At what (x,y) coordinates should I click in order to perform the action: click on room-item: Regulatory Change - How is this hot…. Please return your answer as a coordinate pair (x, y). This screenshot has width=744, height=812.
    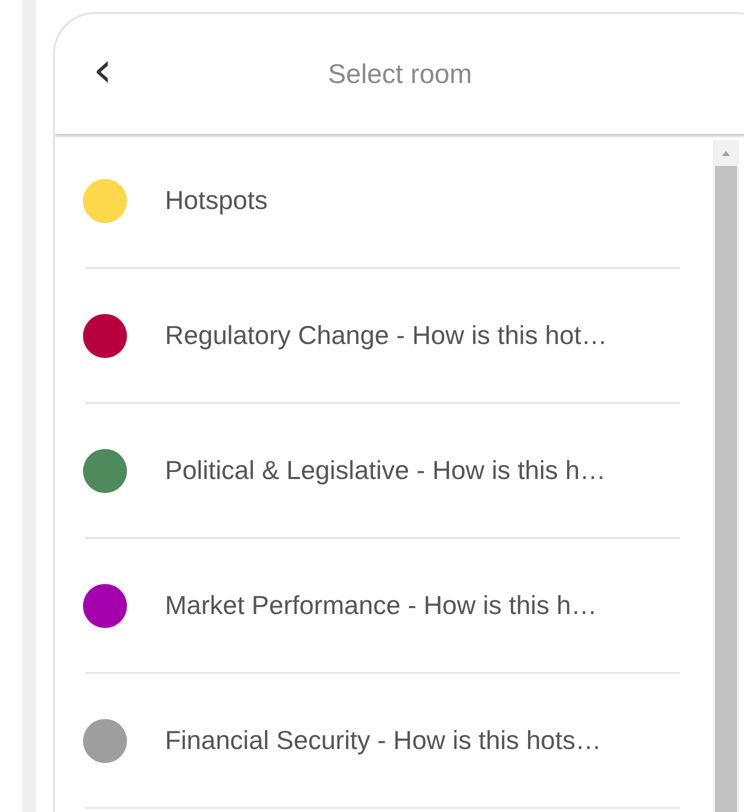
    Looking at the image, I should click on (382, 336).